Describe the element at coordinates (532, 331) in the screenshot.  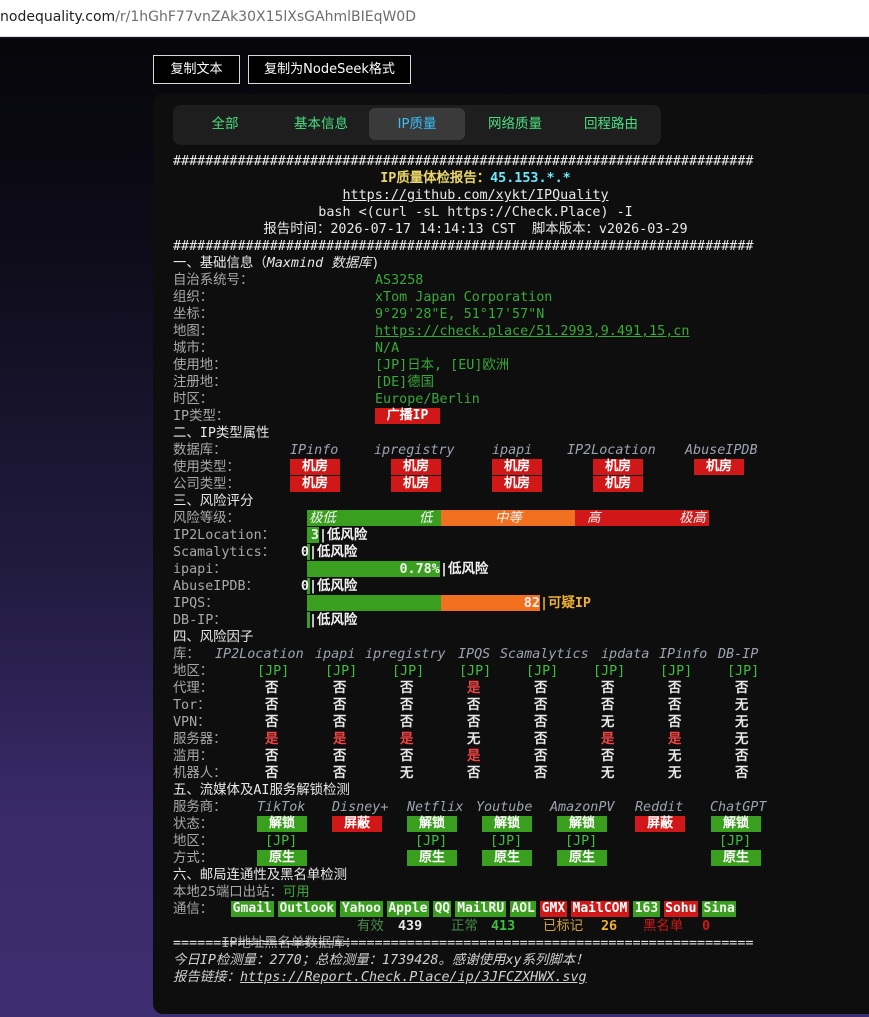
I see `basic-value: https://check.place/51.2993,9.491,15,cn` at that location.